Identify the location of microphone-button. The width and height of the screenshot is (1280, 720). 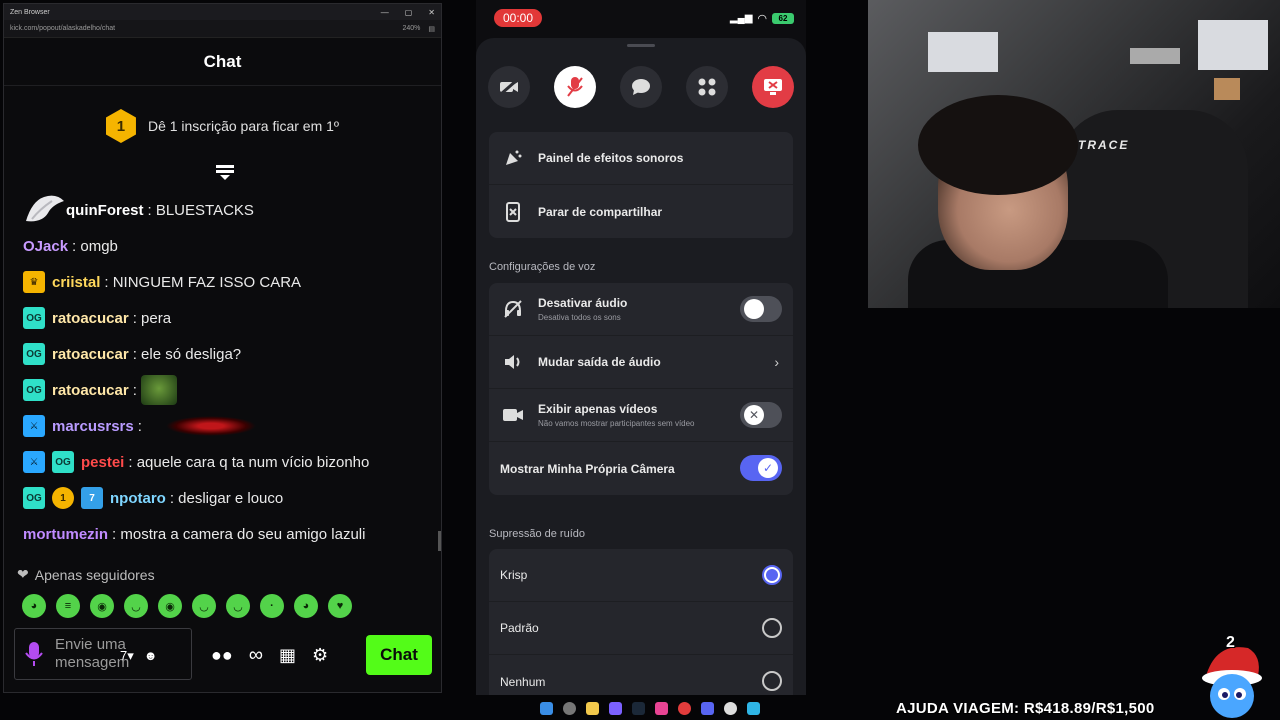
(575, 87).